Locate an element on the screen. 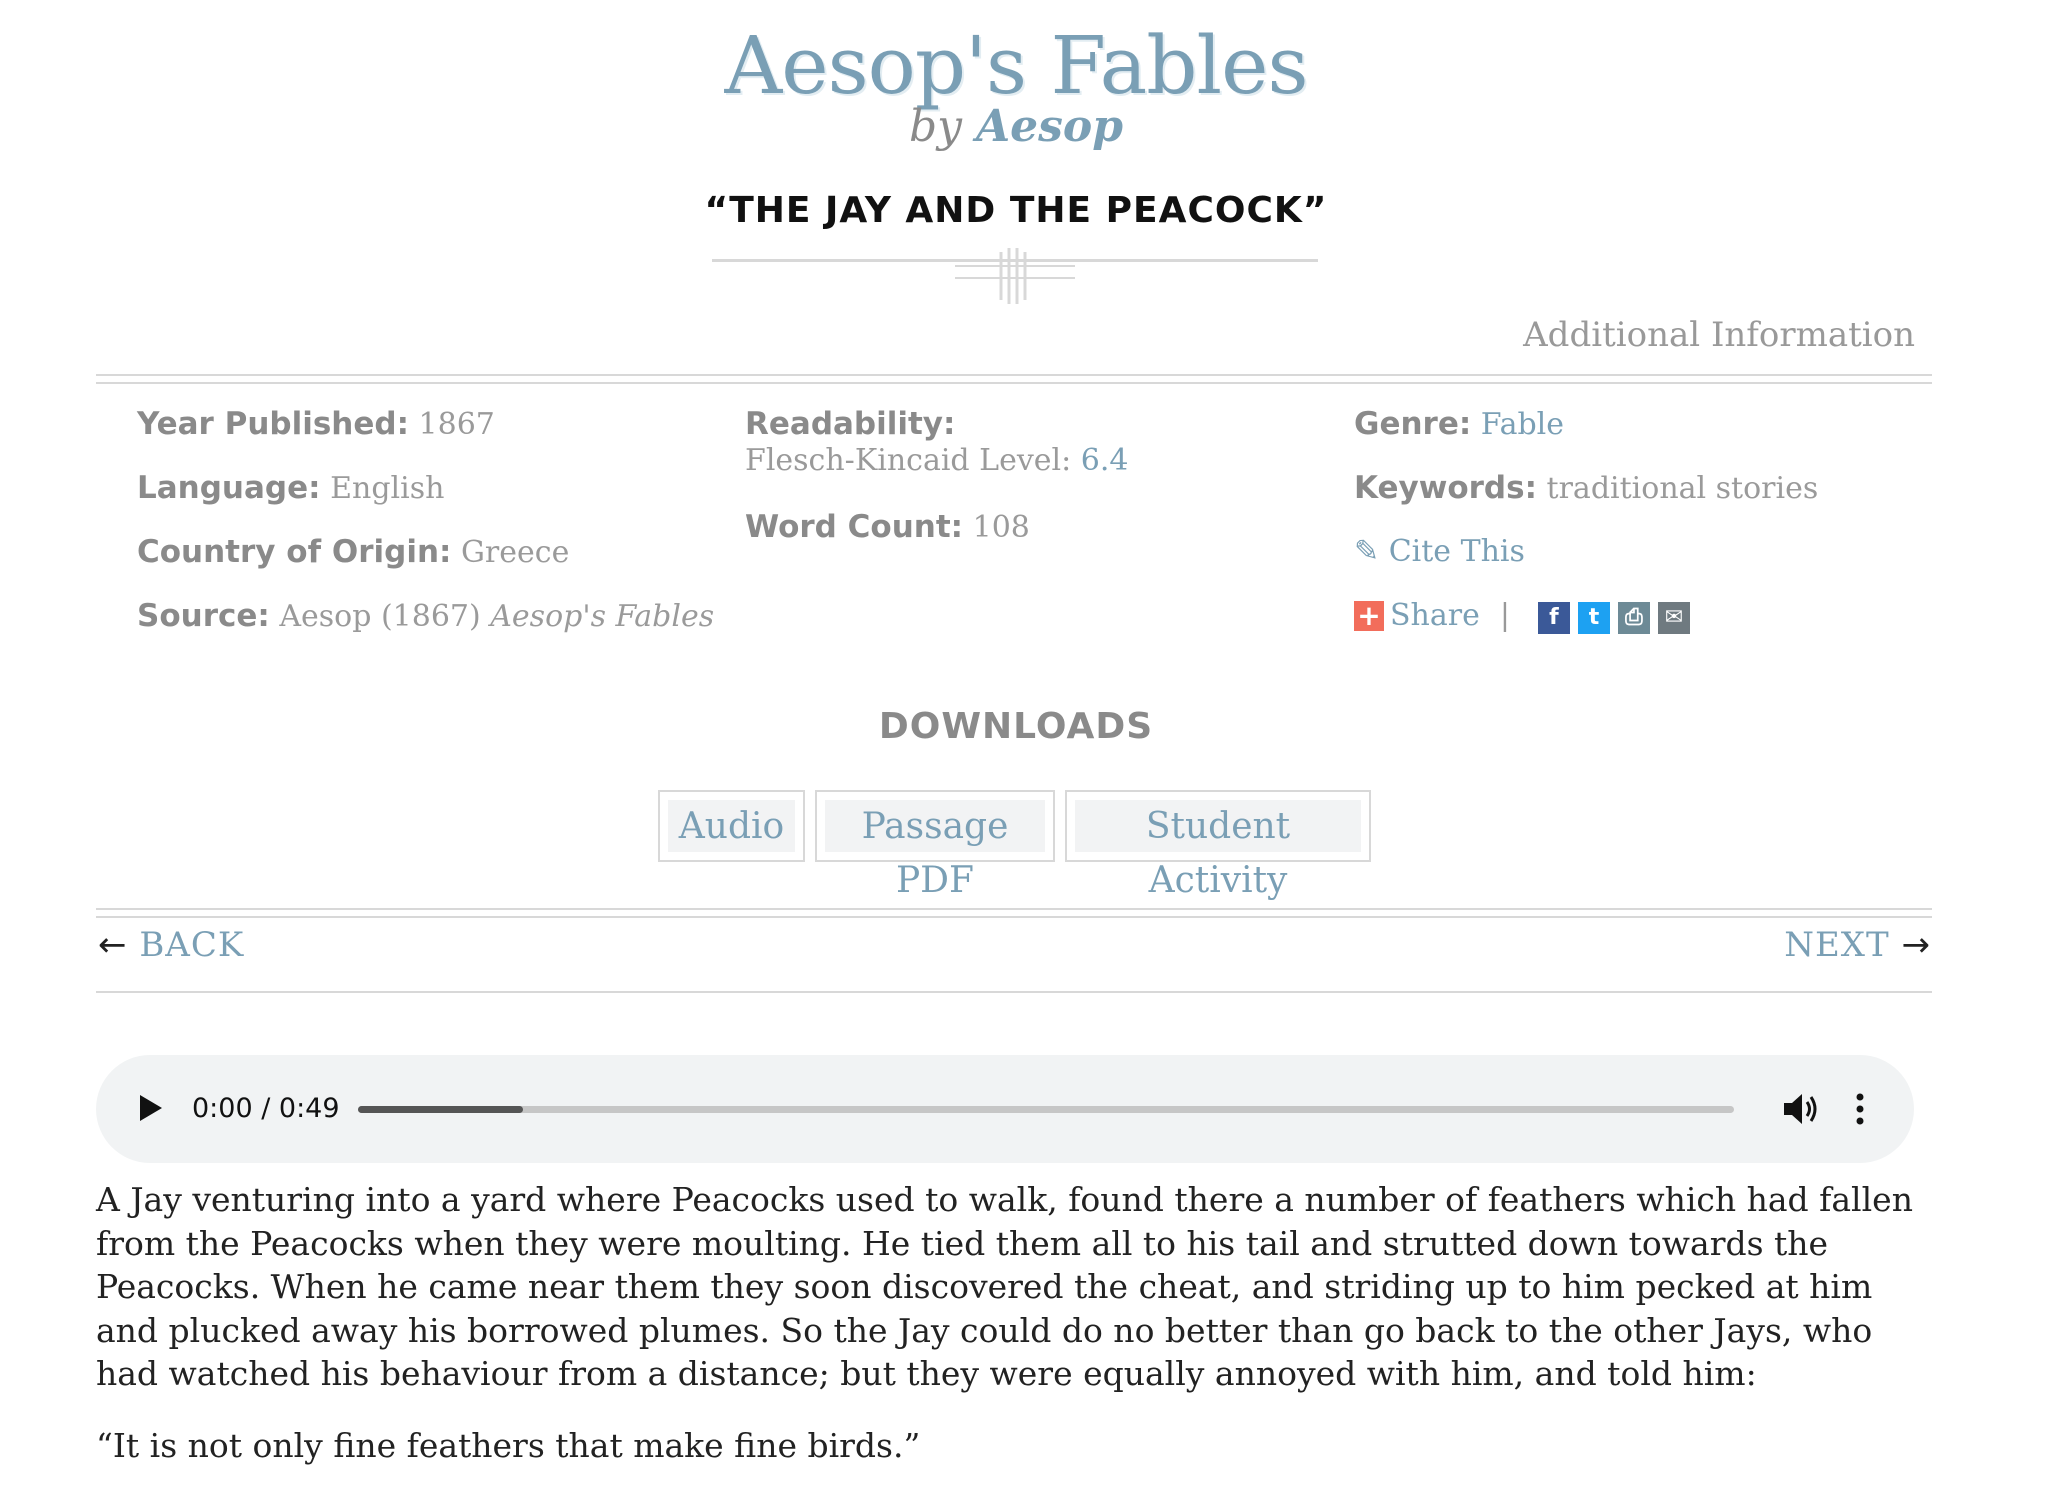 This screenshot has width=2072, height=1495. audio-progress-fill is located at coordinates (441, 1109).